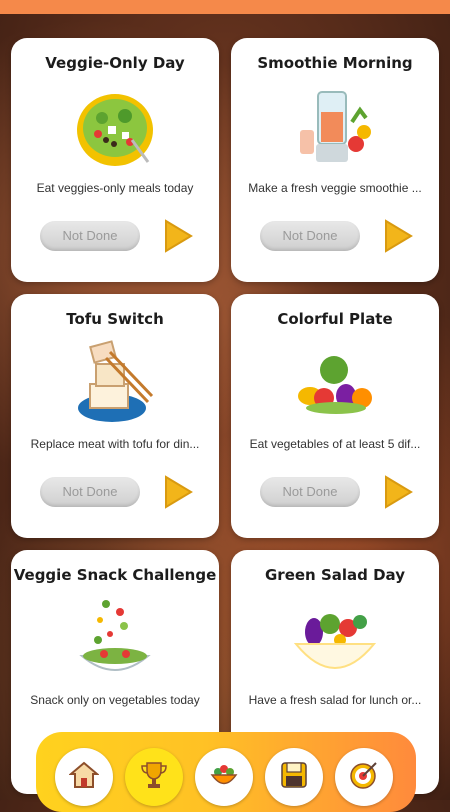 This screenshot has width=450, height=812. What do you see at coordinates (115, 575) in the screenshot?
I see `card-title: Veggie Snack Challenge` at bounding box center [115, 575].